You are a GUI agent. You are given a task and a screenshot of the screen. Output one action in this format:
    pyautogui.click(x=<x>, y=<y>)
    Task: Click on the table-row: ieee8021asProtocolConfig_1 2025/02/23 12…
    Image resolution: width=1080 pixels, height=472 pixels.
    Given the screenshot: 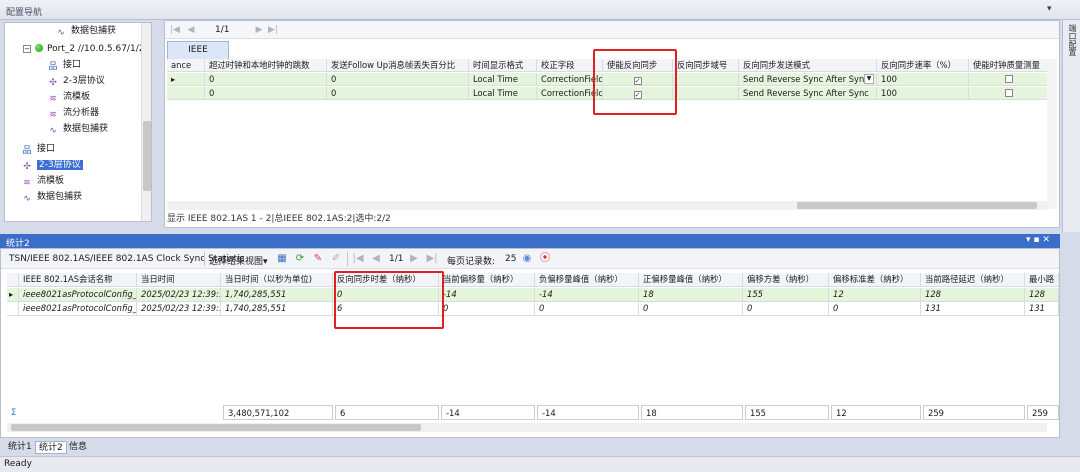 What is the action you would take?
    pyautogui.click(x=533, y=309)
    